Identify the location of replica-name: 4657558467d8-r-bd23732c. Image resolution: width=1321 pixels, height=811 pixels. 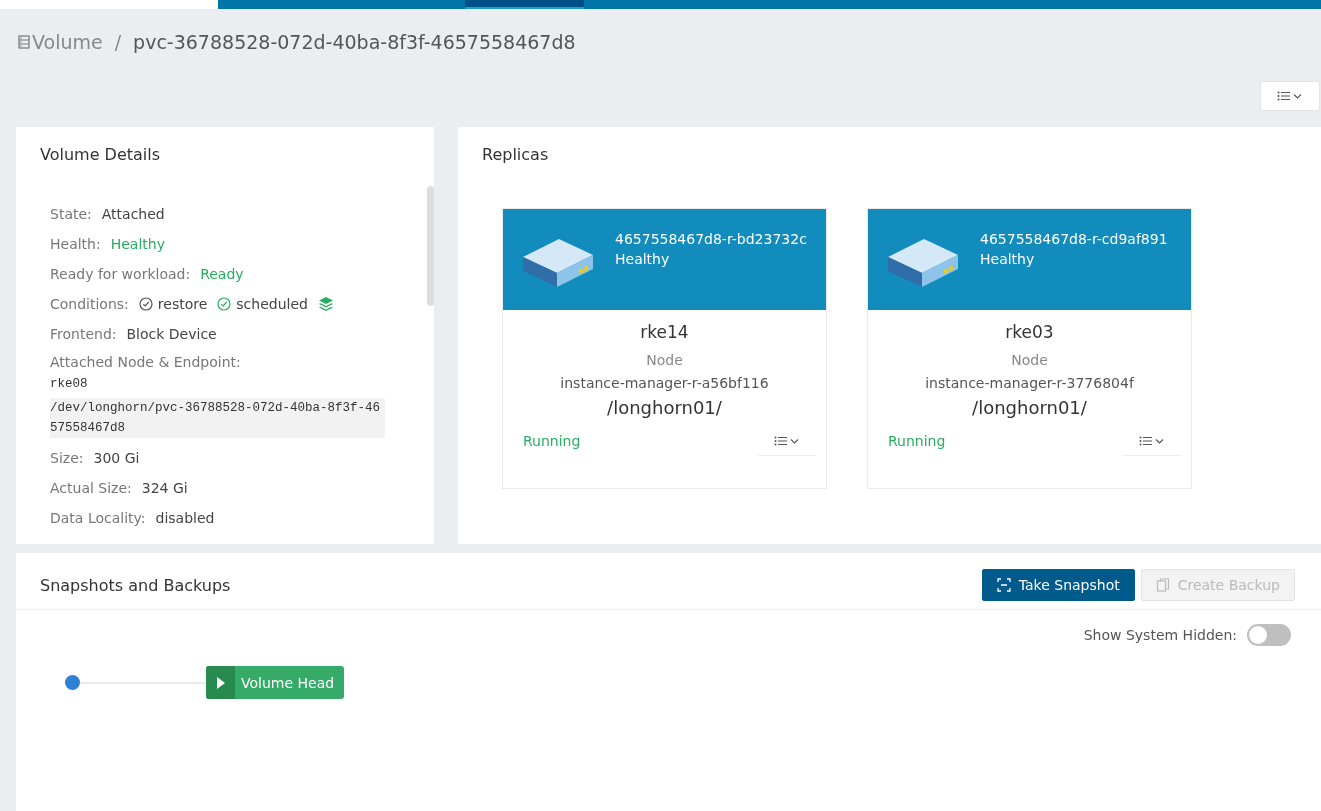
(711, 239).